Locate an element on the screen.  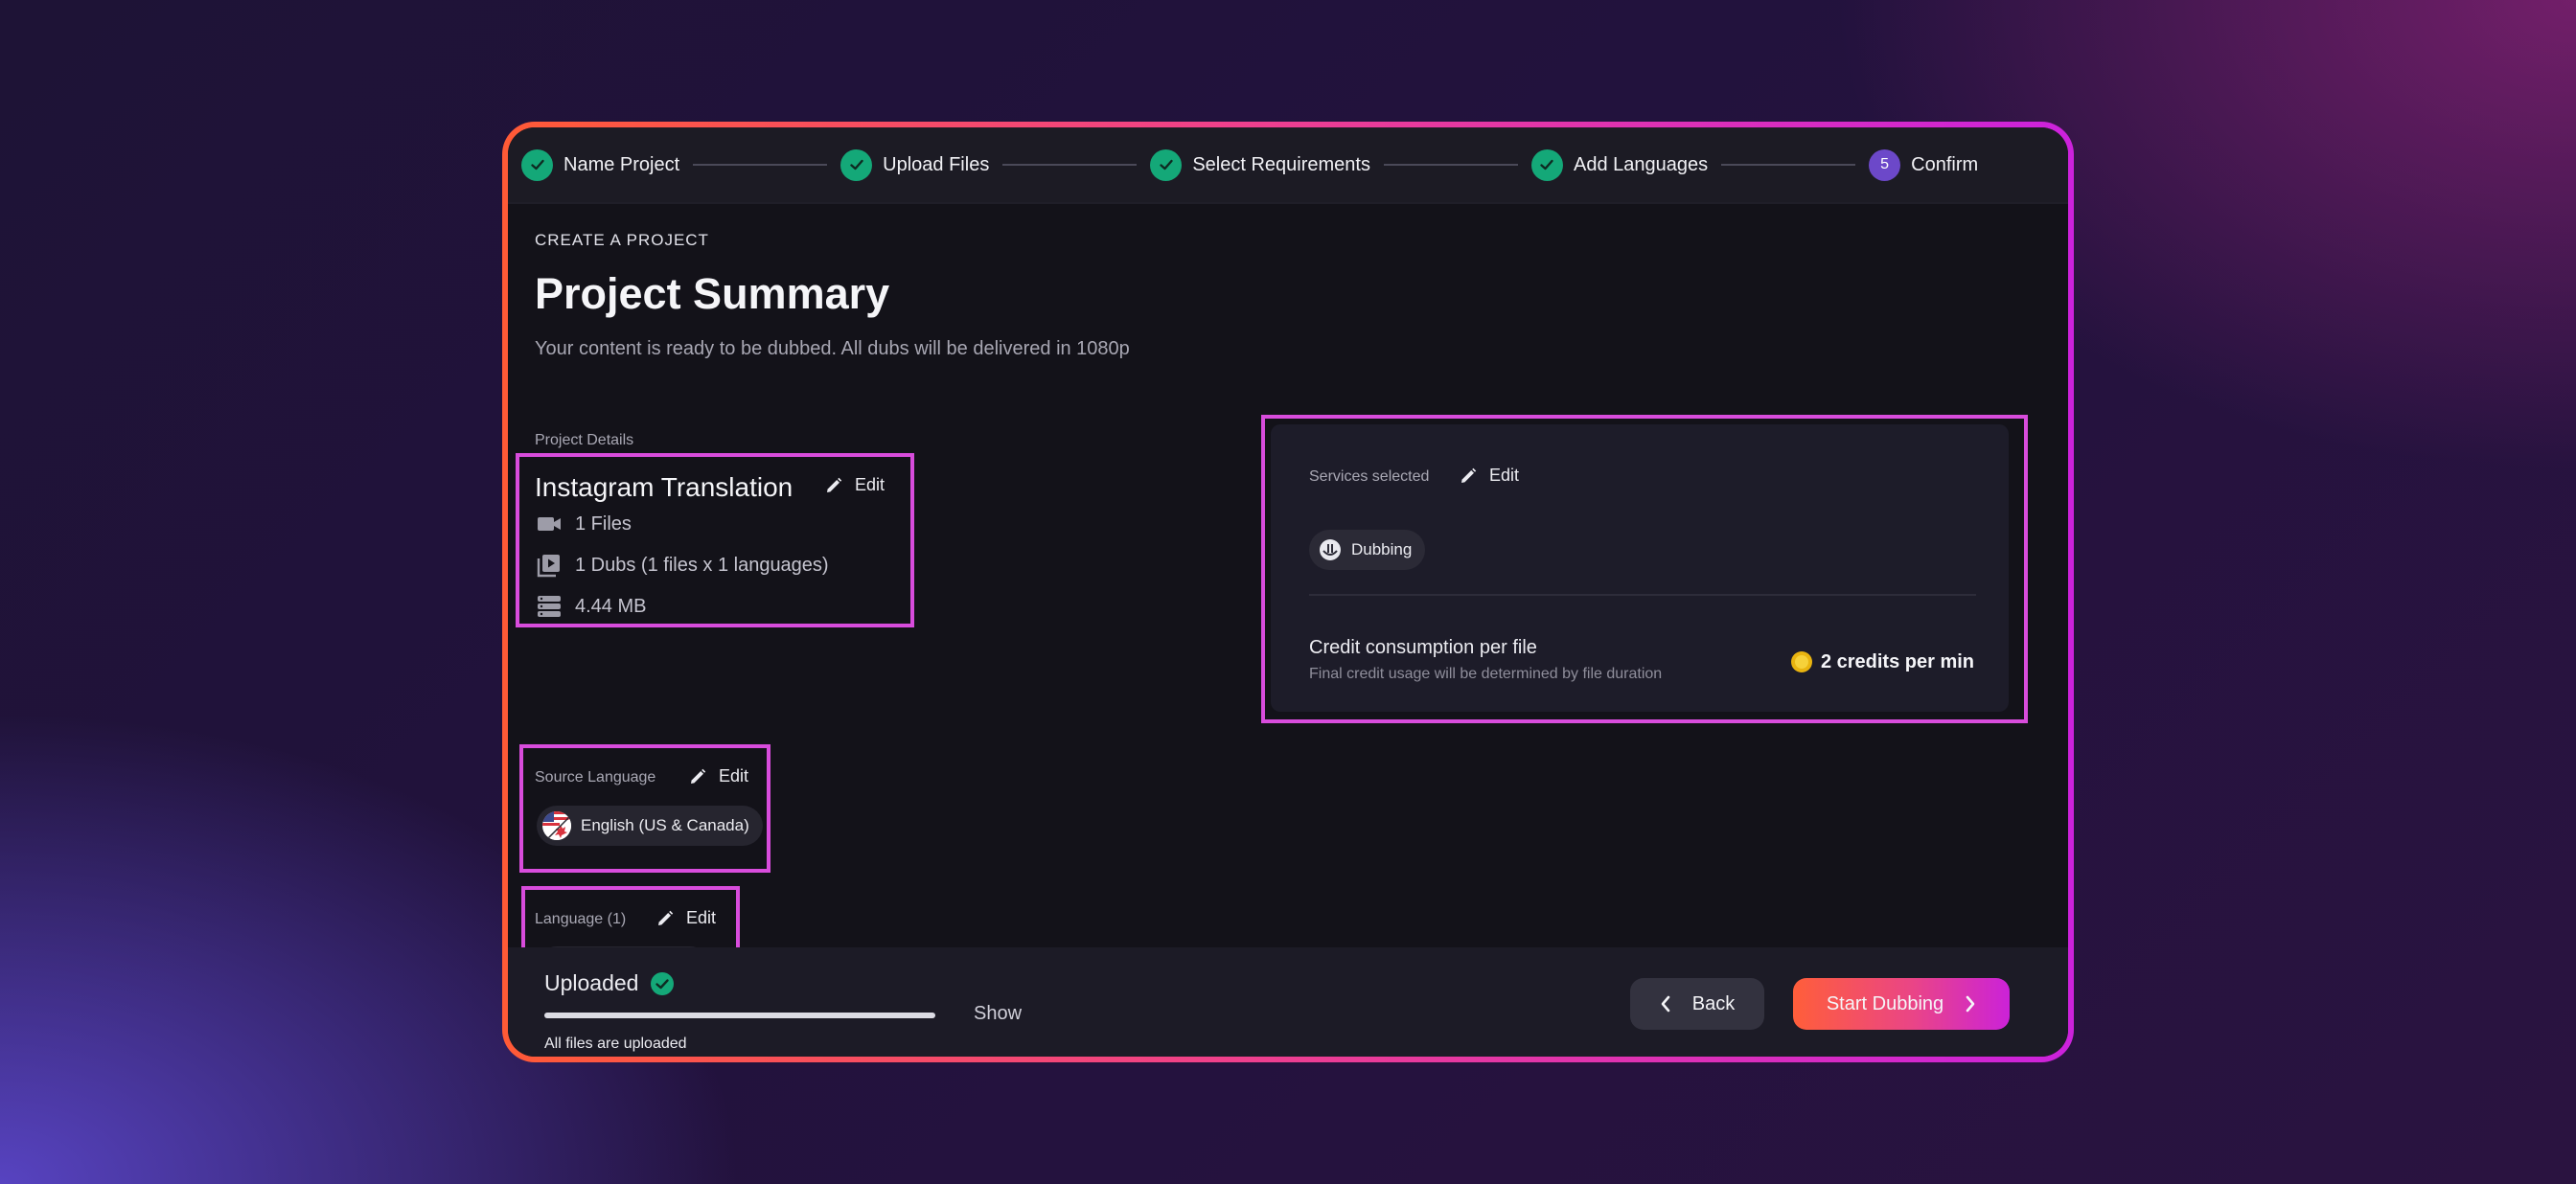
step-add-languages: Add Languages is located at coordinates (1619, 164).